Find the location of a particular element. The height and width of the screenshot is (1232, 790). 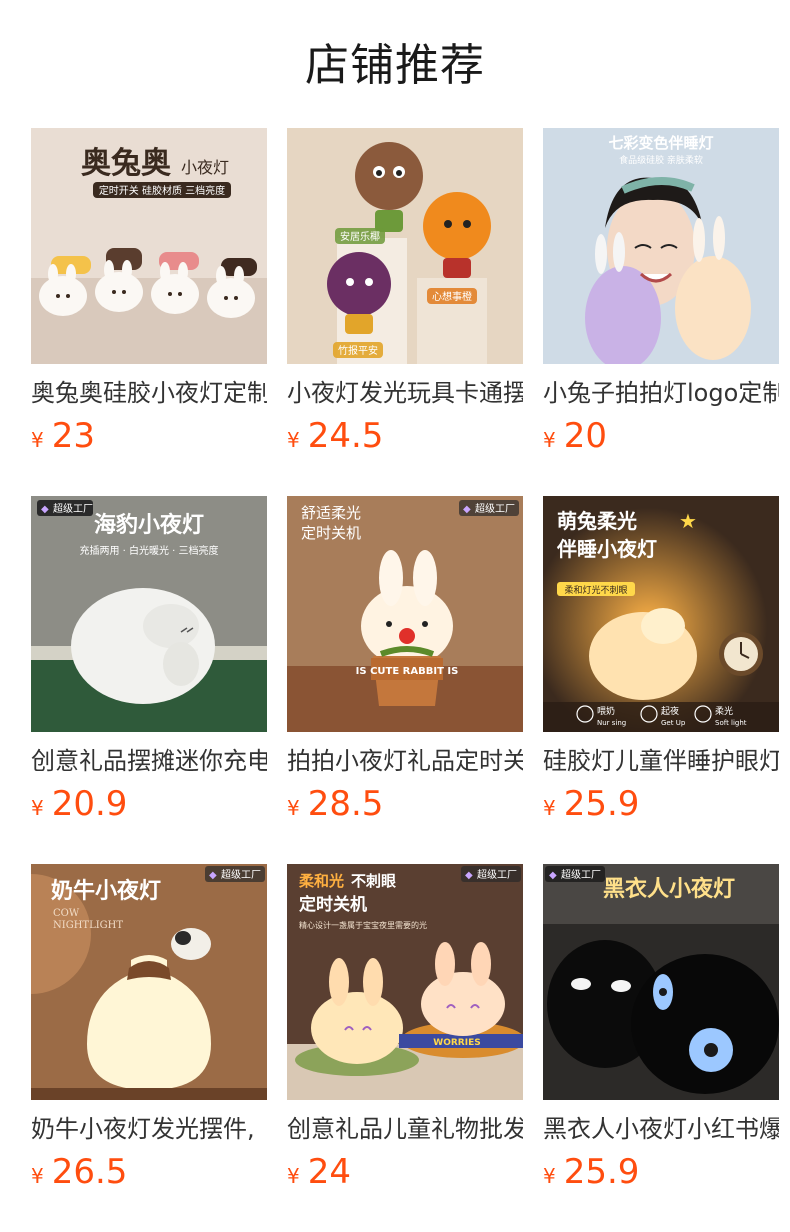

svg-text: 不刺眼 is located at coordinates (373, 881).